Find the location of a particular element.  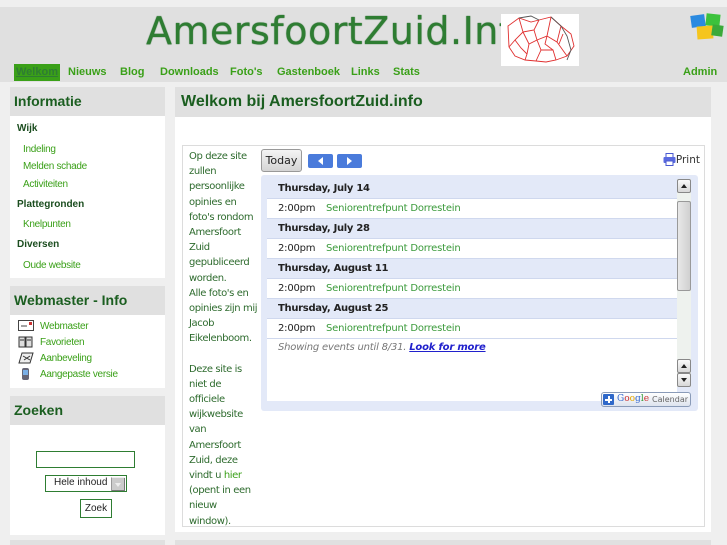

link-knelpunten: Knelpunten is located at coordinates (47, 224).